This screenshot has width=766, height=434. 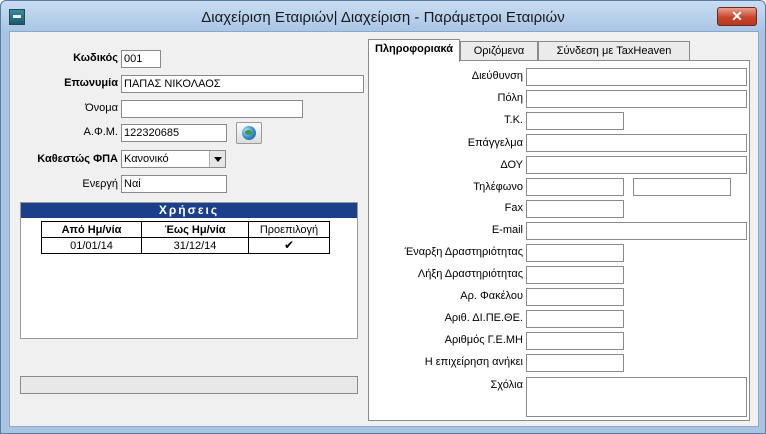 What do you see at coordinates (491, 296) in the screenshot?
I see `folder-label: Αρ. Φακέλου` at bounding box center [491, 296].